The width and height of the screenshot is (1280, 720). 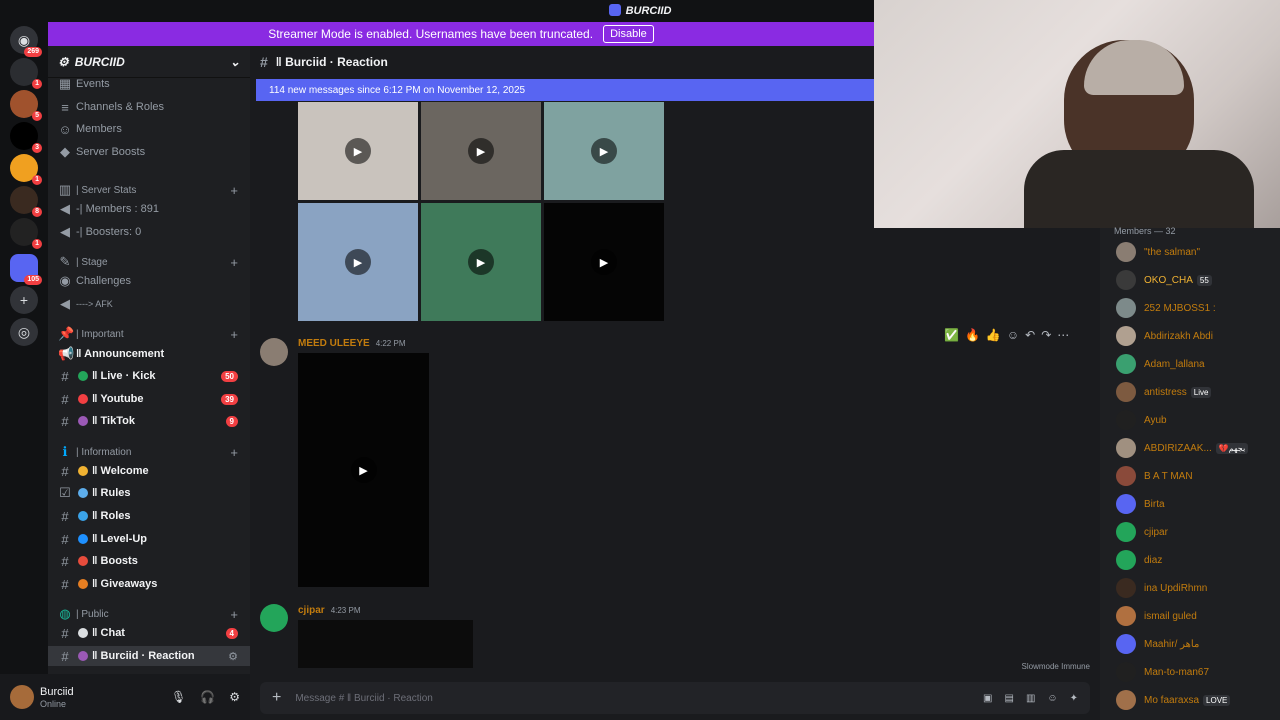 What do you see at coordinates (1008, 698) in the screenshot?
I see `gif-icon: ▤` at bounding box center [1008, 698].